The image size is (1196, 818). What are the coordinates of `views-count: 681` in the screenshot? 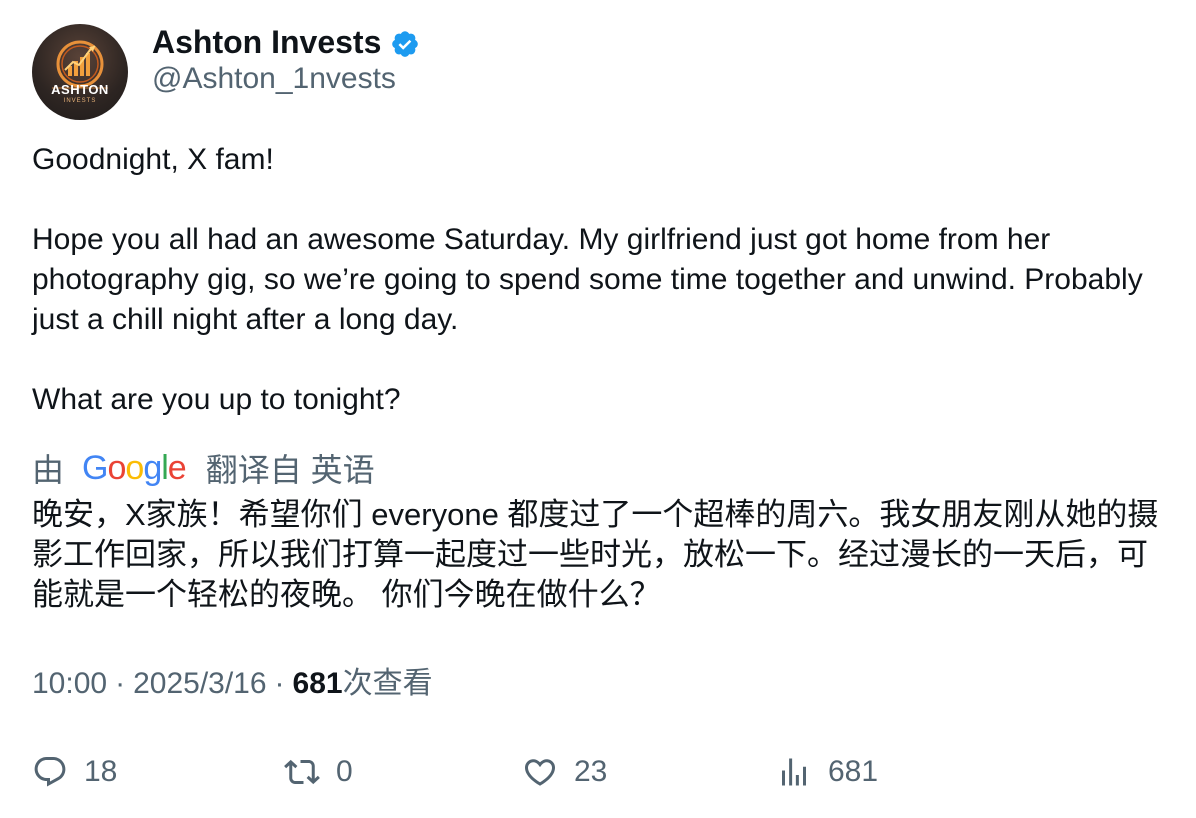 It's located at (317, 683).